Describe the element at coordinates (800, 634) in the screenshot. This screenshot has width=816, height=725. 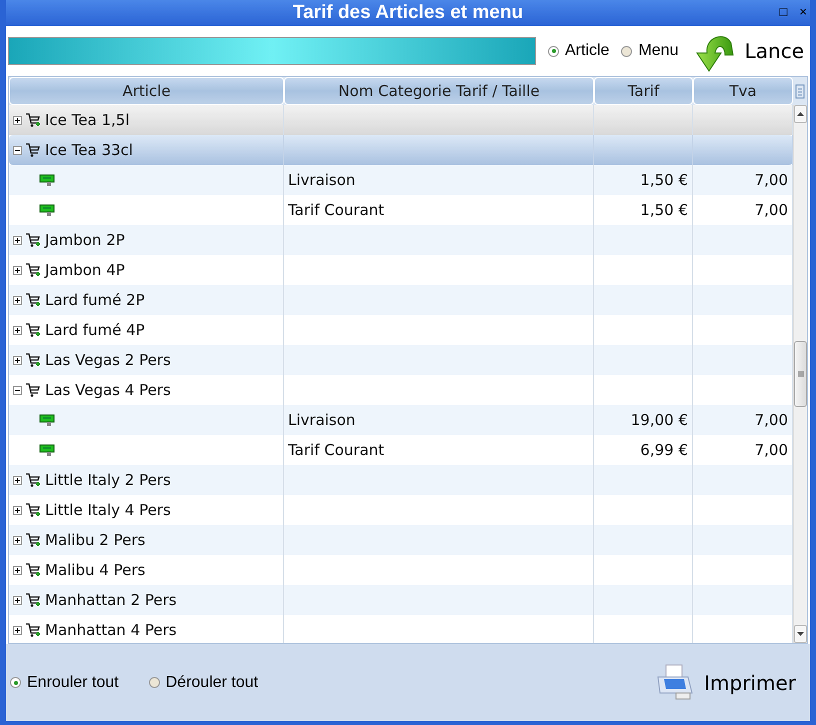
I see `scroll-down-icon` at that location.